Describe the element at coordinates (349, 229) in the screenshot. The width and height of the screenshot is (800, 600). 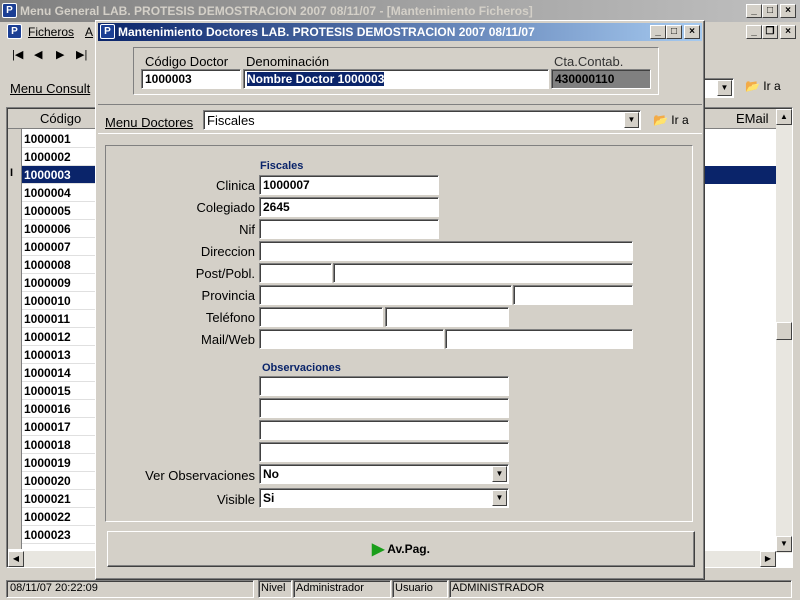
I see `nif-field` at that location.